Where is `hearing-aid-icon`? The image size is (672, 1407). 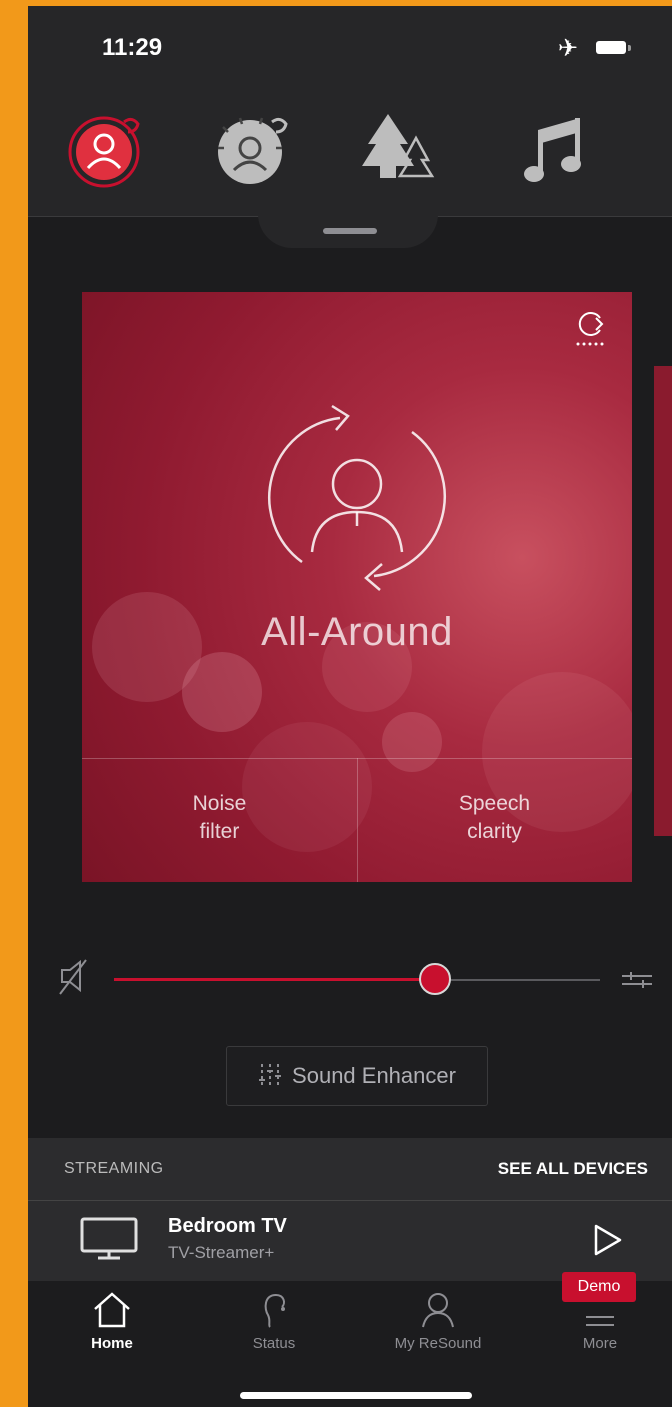 hearing-aid-icon is located at coordinates (274, 1311).